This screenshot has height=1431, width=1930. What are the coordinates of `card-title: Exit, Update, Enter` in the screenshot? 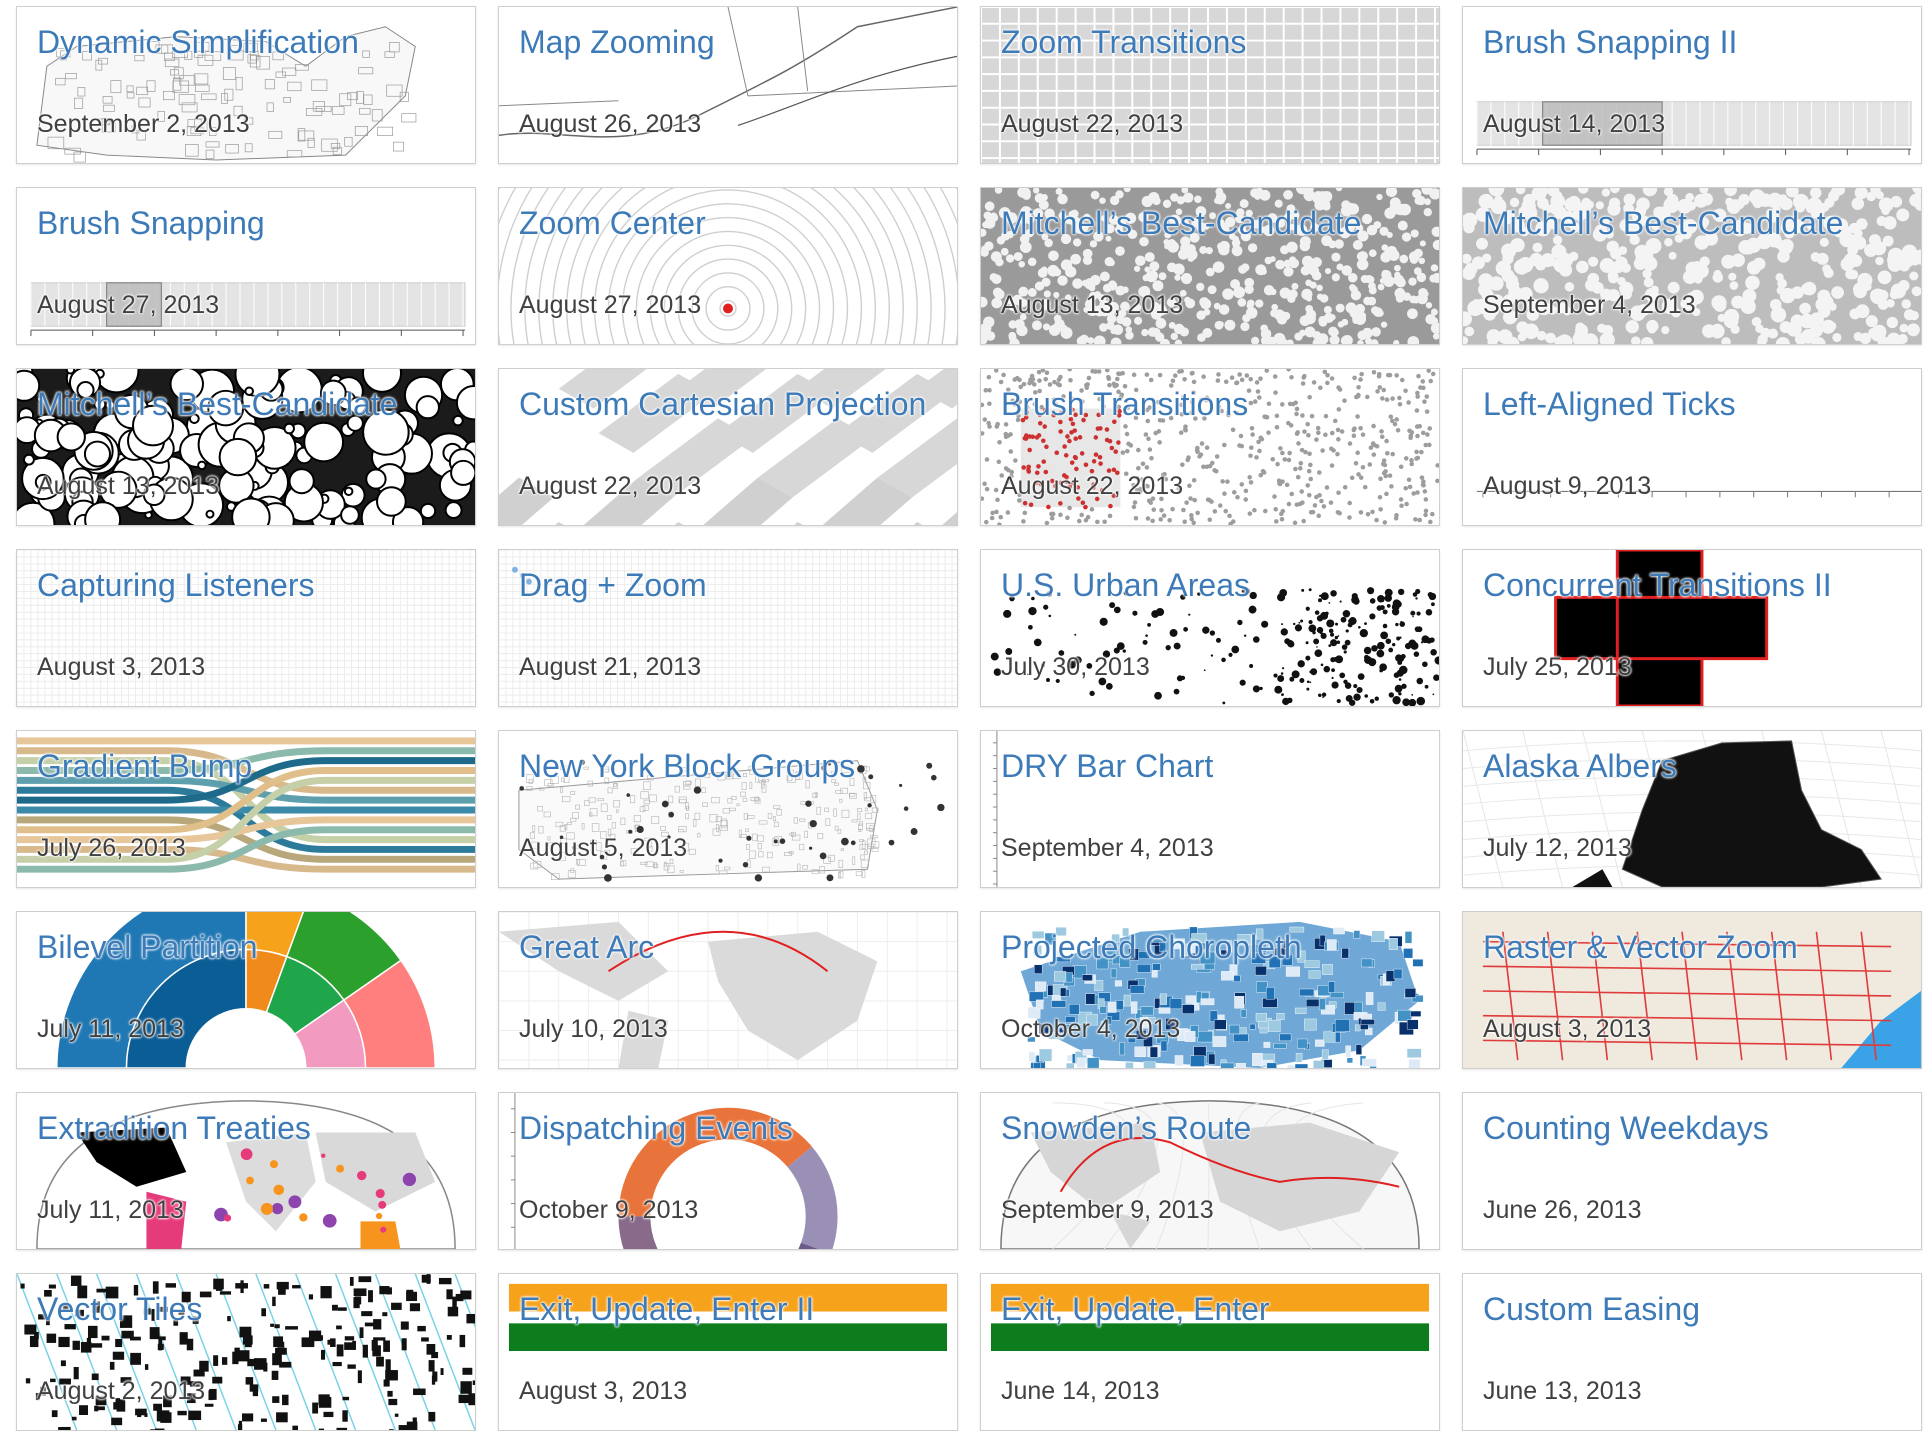 It's located at (1135, 1309).